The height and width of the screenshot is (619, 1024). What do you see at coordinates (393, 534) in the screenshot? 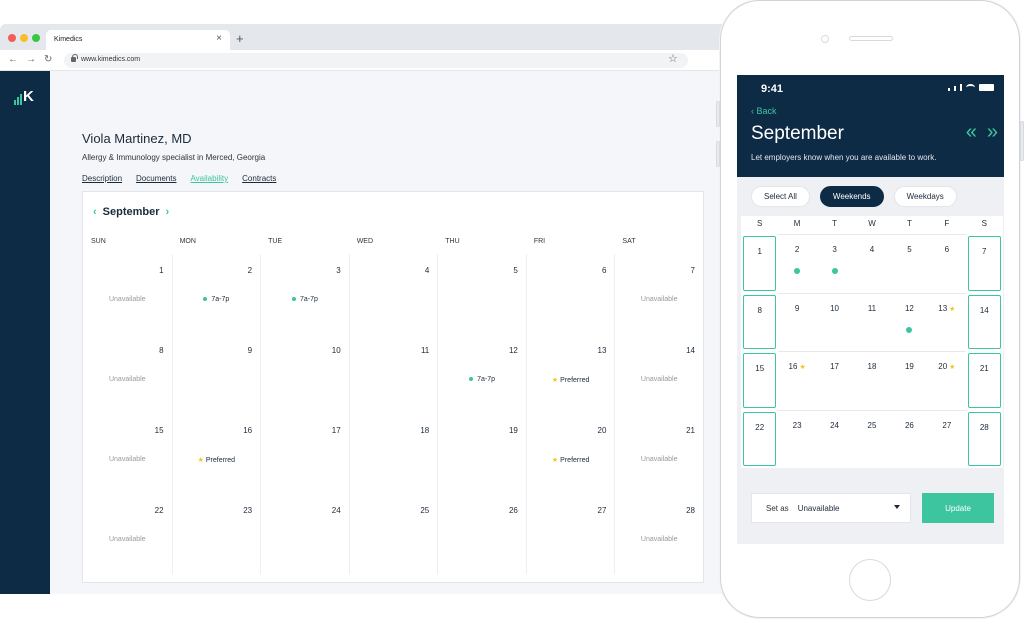
I see `calendar-day-cell: 25` at bounding box center [393, 534].